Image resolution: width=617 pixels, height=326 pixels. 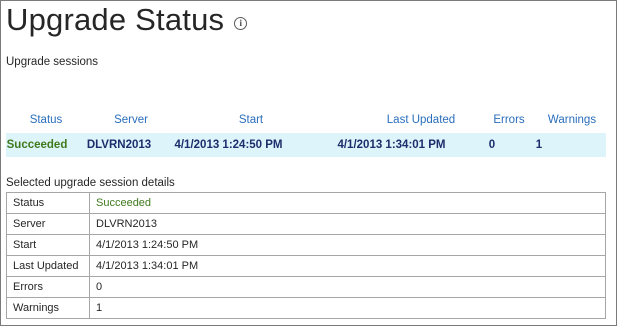 I want to click on details-row: Start 4/1/2013 1:24:50 PM, so click(x=306, y=245).